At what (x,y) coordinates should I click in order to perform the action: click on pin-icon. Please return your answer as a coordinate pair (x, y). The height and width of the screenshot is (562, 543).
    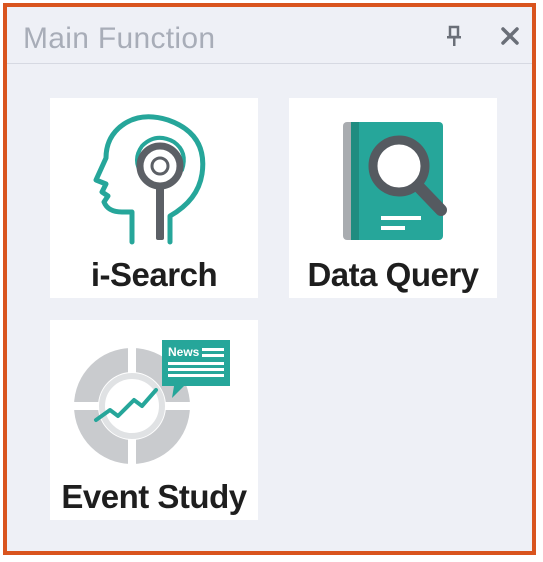
    Looking at the image, I should click on (454, 35).